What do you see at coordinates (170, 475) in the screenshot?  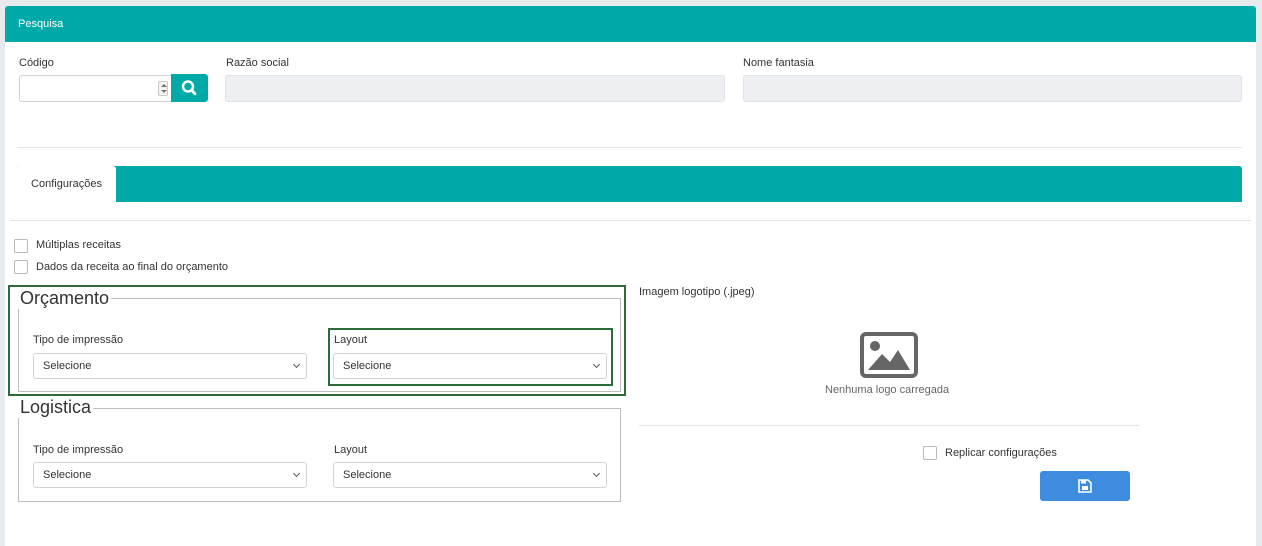 I see `logistica-tipo-select: Selecione` at bounding box center [170, 475].